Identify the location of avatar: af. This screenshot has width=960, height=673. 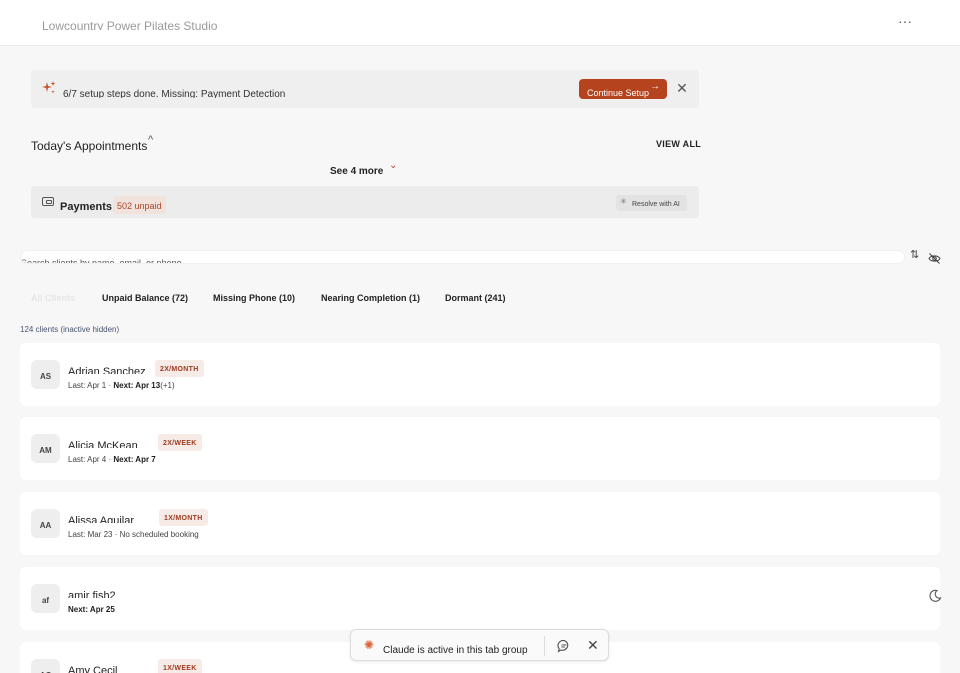
(45, 598).